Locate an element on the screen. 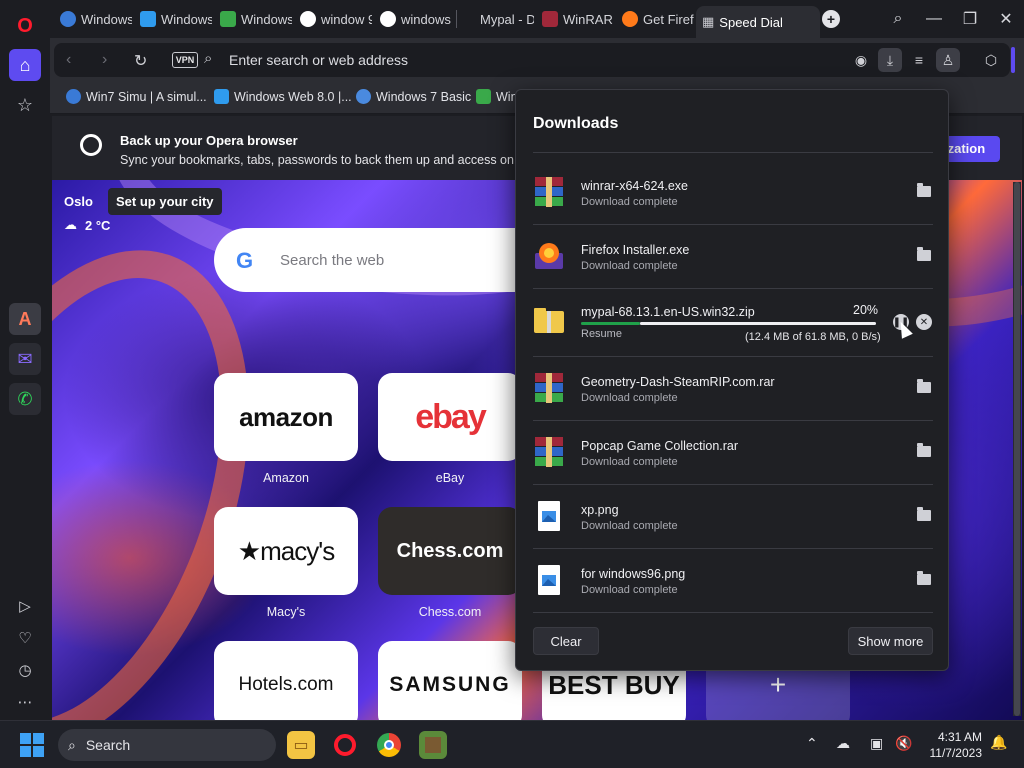 The width and height of the screenshot is (1024, 768). winrar-like-icon is located at coordinates (228, 19).